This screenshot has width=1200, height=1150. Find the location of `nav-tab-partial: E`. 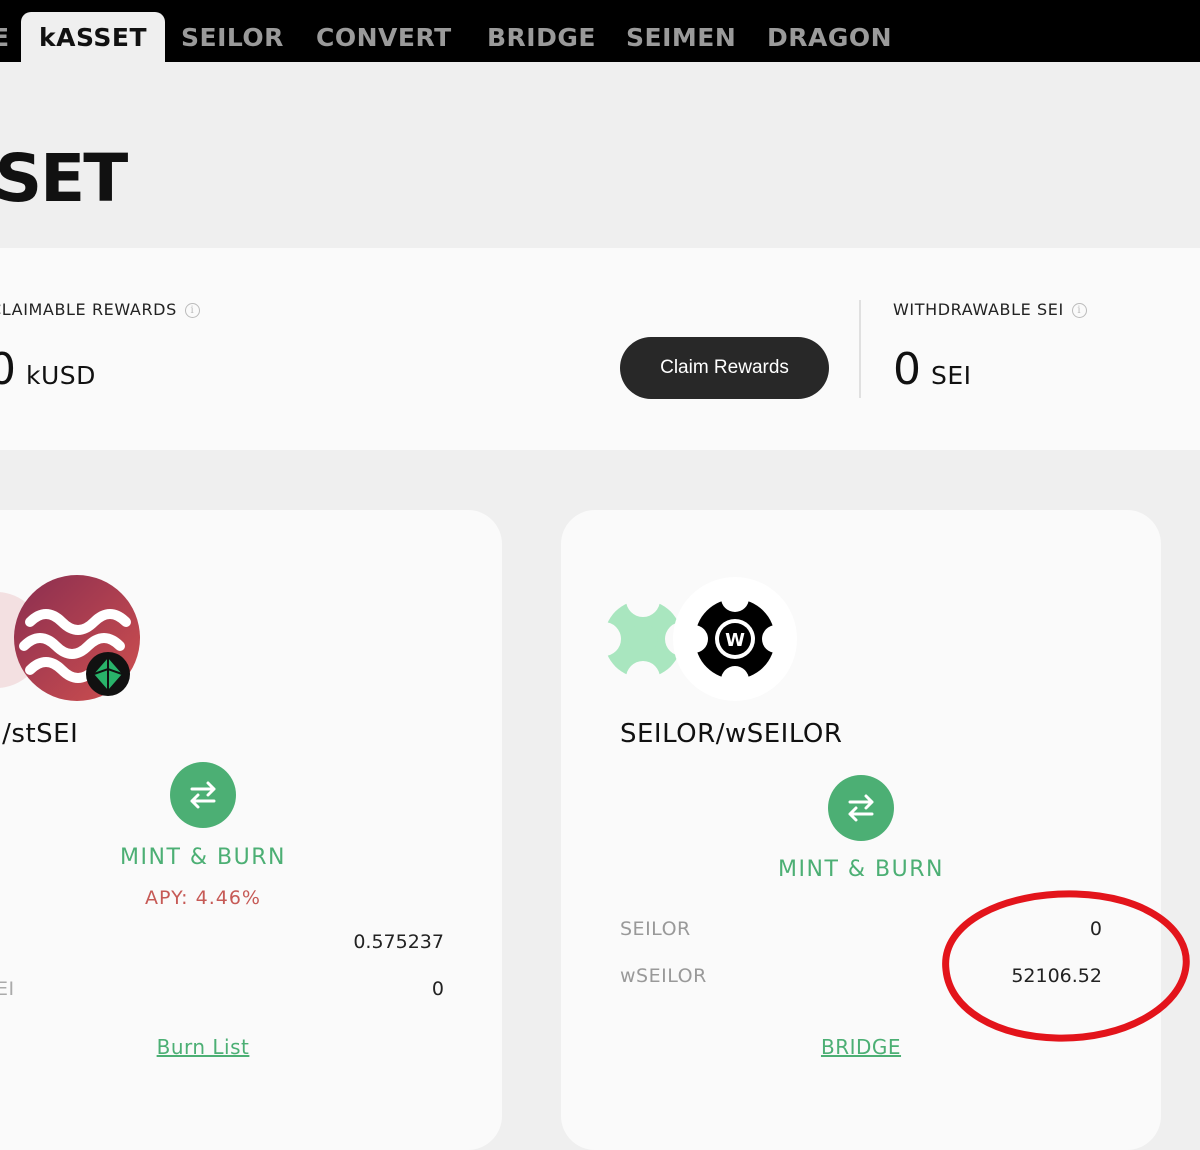

nav-tab-partial: E is located at coordinates (5, 38).